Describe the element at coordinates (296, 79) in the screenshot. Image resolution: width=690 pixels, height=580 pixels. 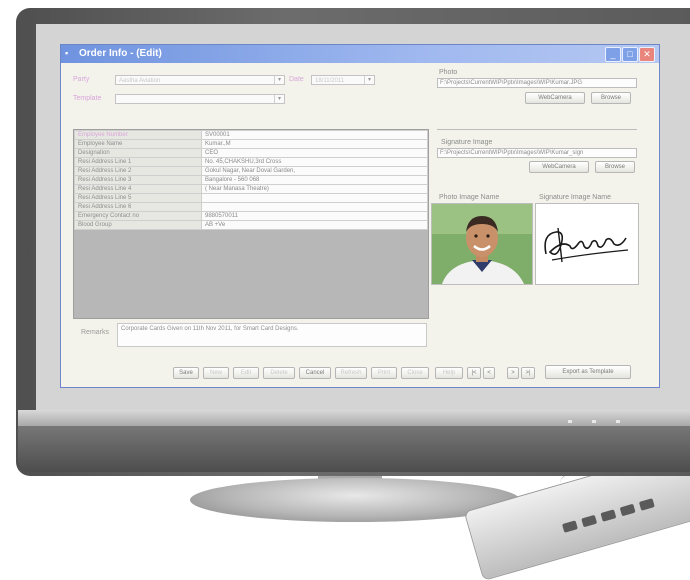
I see `date-label: Date` at that location.